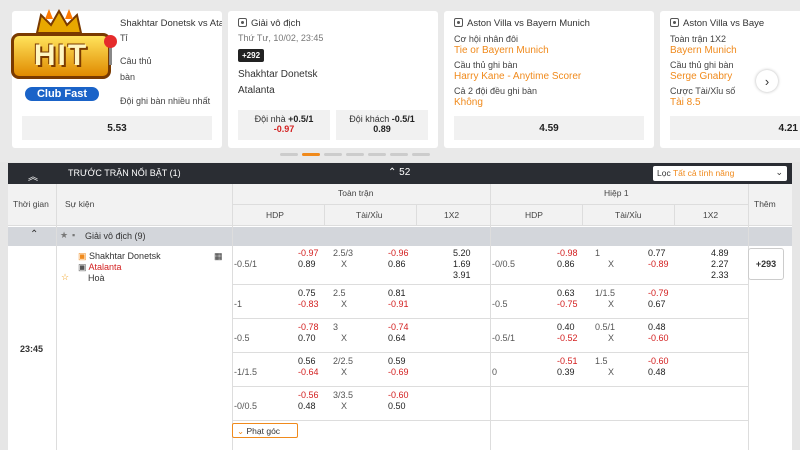 Image resolution: width=800 pixels, height=450 pixels. Describe the element at coordinates (382, 129) in the screenshot. I see `away-odd: 0.89` at that location.